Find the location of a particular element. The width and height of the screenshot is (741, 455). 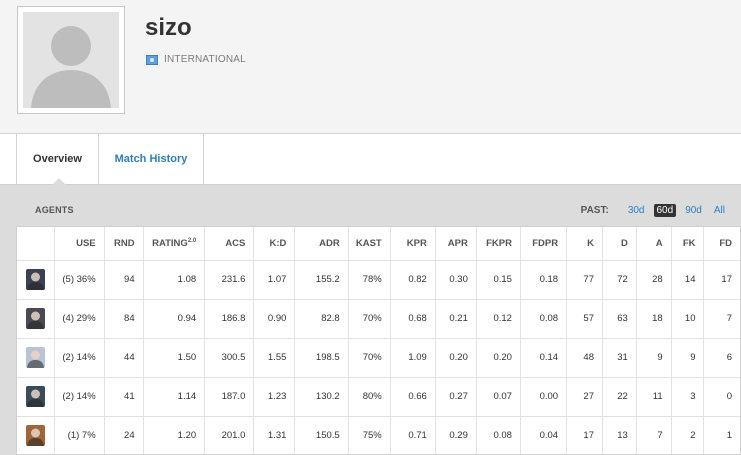

cell-fkpr: 0.20 is located at coordinates (498, 358).